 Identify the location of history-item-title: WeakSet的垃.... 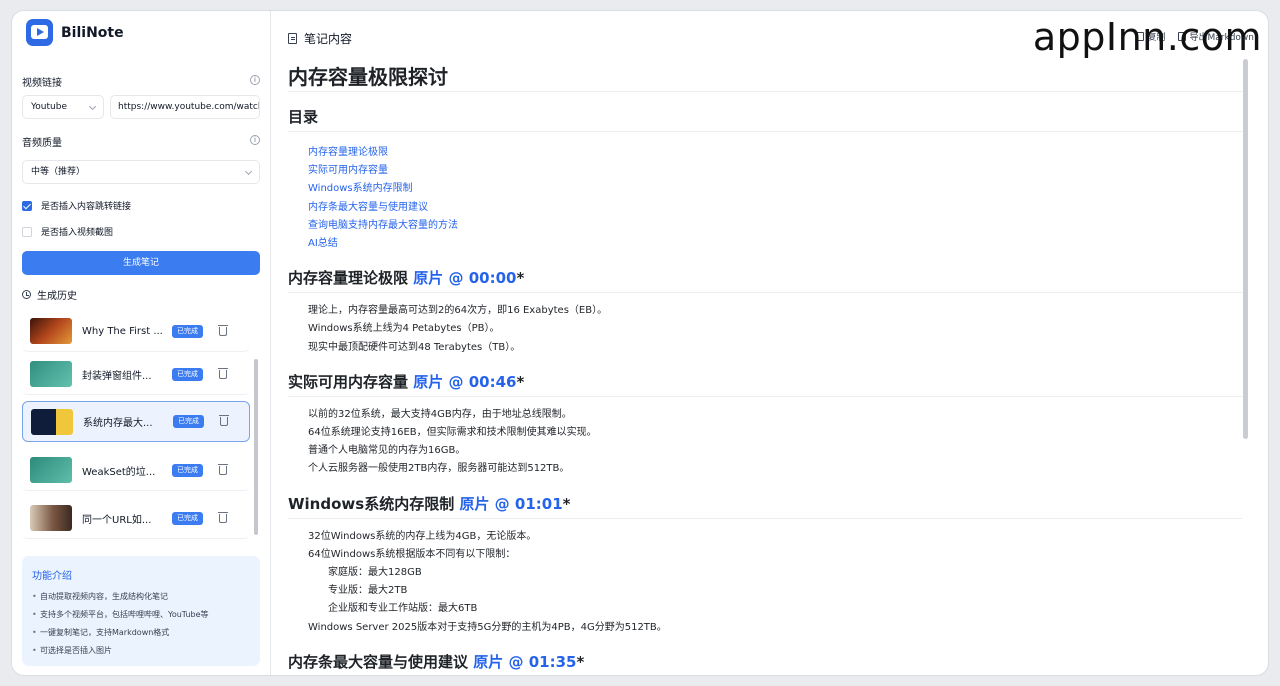
(119, 472).